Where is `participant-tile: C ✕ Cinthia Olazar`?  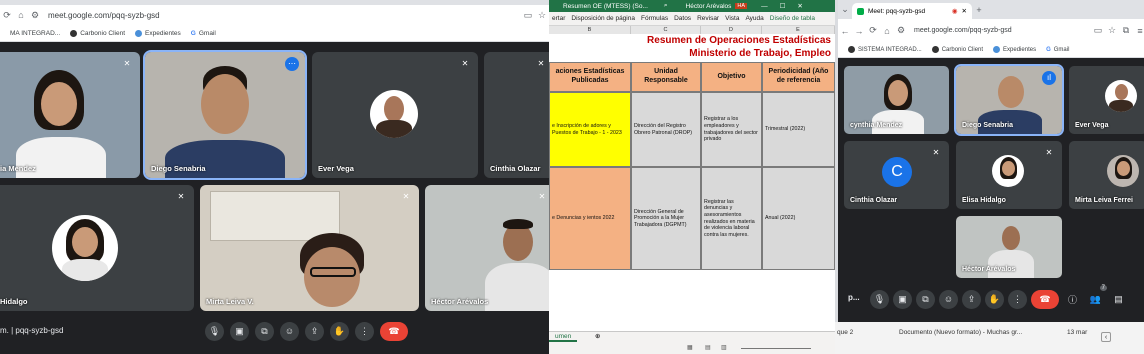 participant-tile: C ✕ Cinthia Olazar is located at coordinates (896, 175).